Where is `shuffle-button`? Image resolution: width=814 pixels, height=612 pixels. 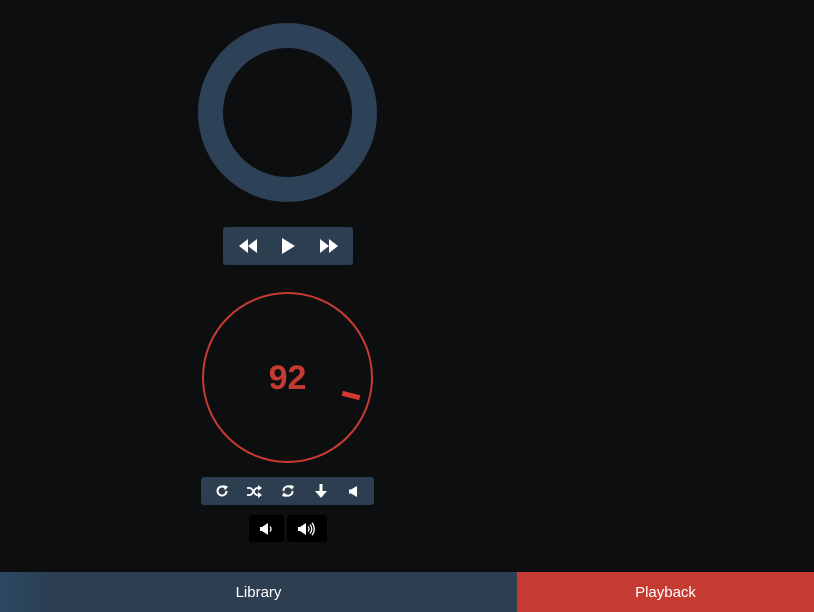 shuffle-button is located at coordinates (255, 491).